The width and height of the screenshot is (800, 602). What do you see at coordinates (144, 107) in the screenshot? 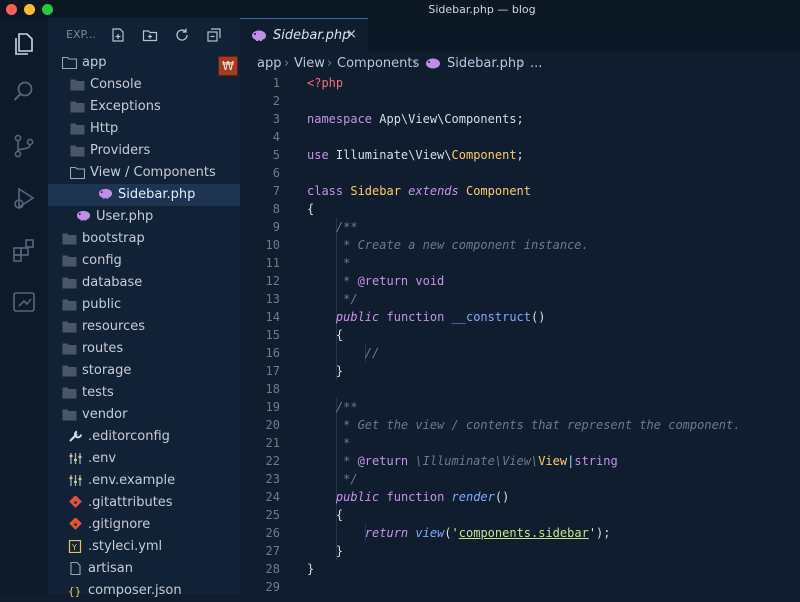
I see `tree-folder: Exceptions` at bounding box center [144, 107].